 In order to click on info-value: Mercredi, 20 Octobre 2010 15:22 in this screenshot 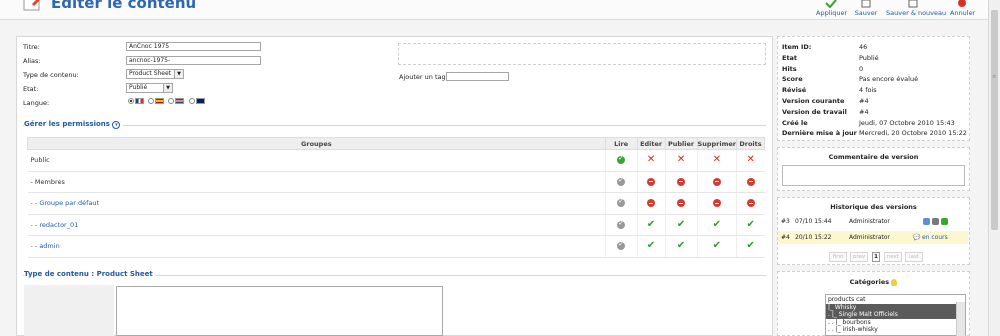, I will do `click(913, 133)`.